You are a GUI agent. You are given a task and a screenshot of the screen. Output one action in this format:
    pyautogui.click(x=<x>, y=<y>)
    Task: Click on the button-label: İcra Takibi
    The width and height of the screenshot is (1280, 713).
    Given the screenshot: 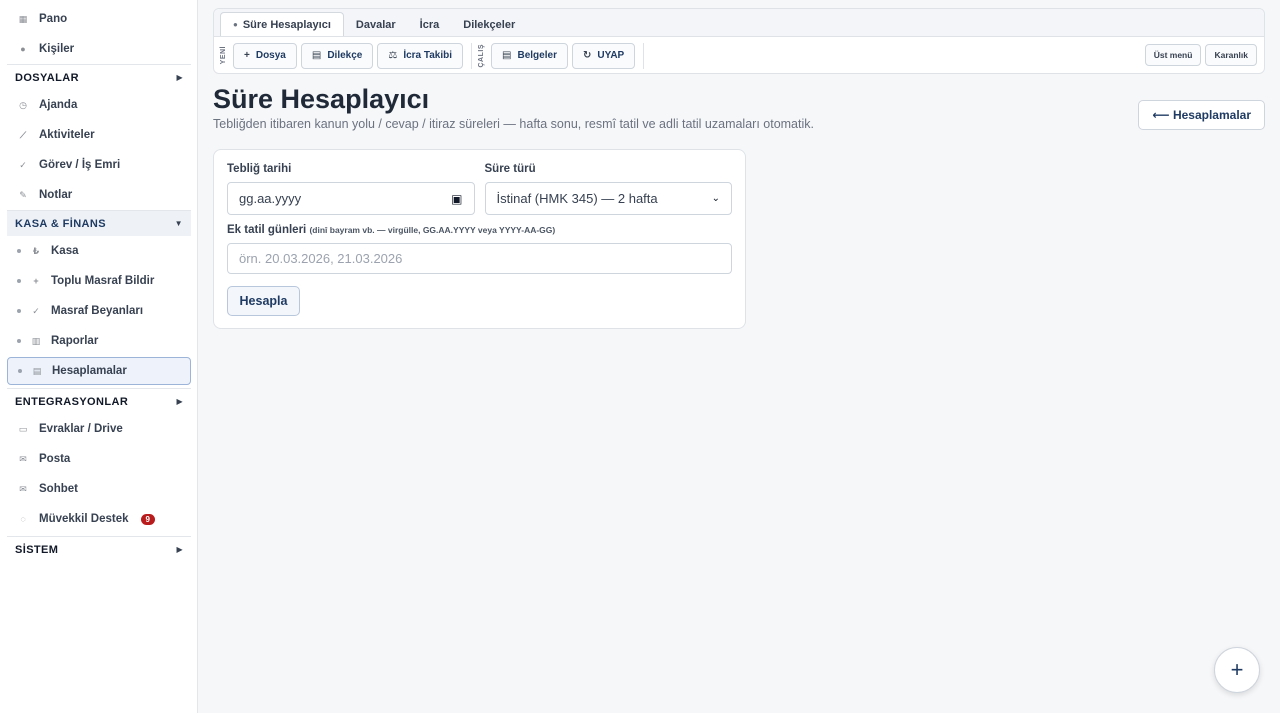 What is the action you would take?
    pyautogui.click(x=428, y=55)
    